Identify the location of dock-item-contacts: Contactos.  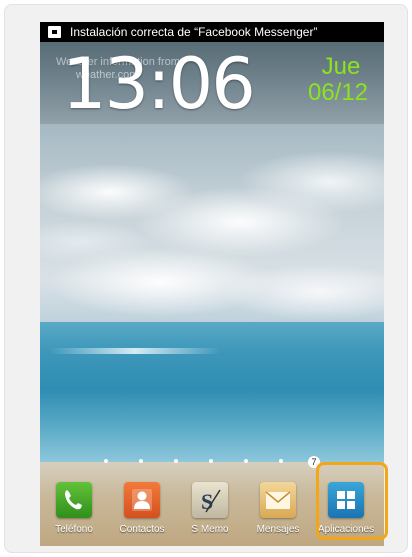
(142, 513).